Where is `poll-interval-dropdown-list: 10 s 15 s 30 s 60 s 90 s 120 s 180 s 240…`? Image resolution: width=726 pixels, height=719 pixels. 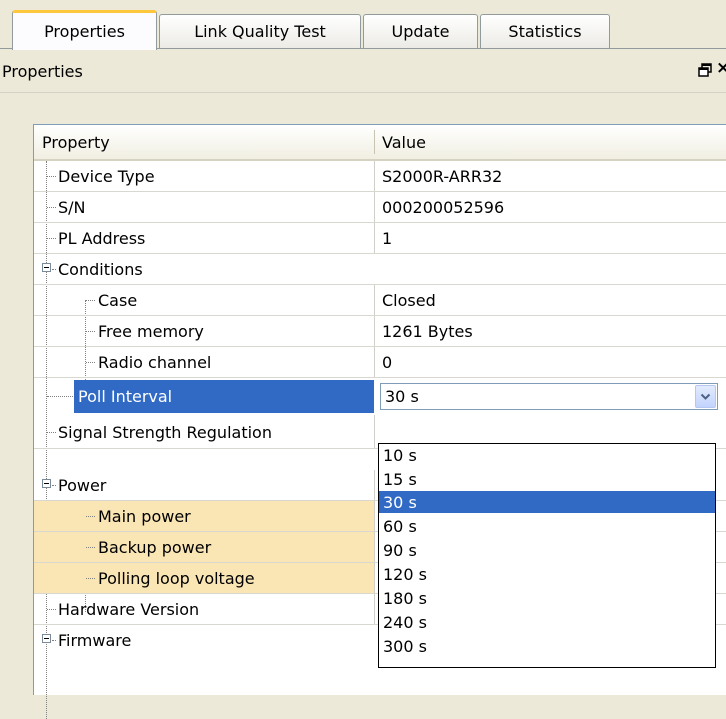 poll-interval-dropdown-list: 10 s 15 s 30 s 60 s 90 s 120 s 180 s 240… is located at coordinates (547, 555).